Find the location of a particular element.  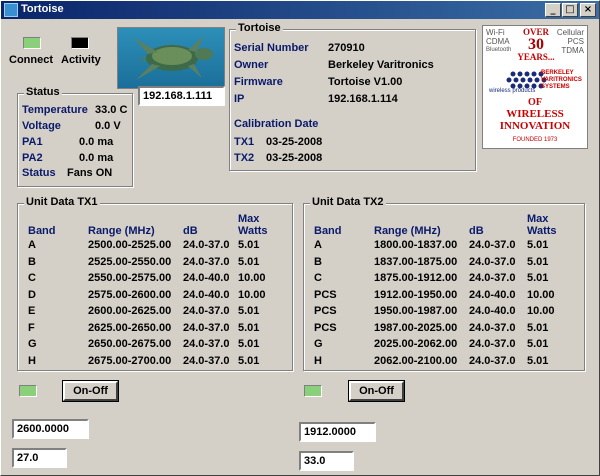

close-button: × is located at coordinates (588, 10).